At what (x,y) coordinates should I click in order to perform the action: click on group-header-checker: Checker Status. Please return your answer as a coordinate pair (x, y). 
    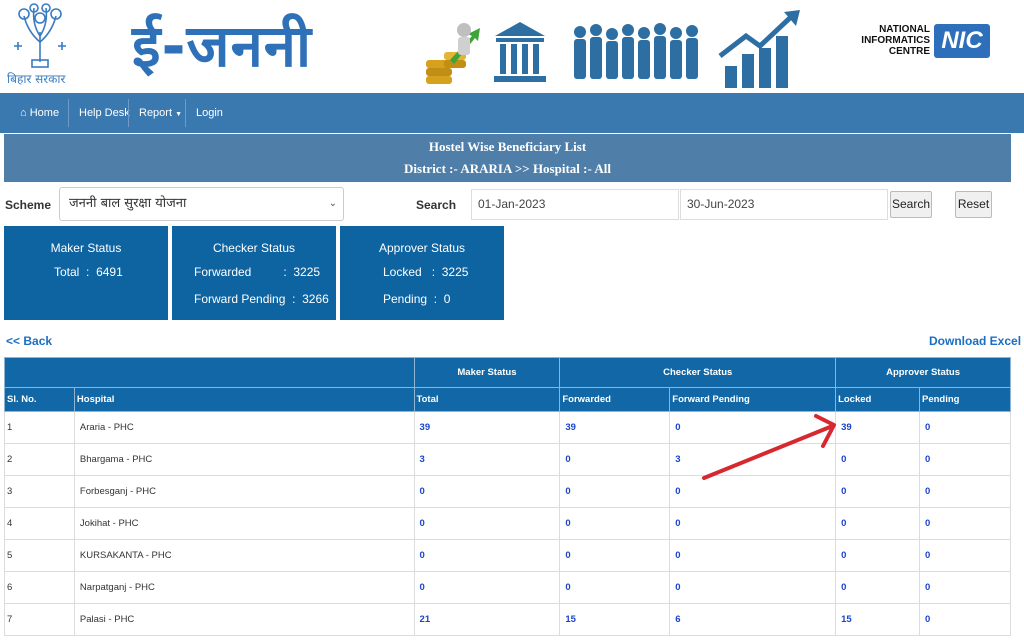
    Looking at the image, I should click on (698, 372).